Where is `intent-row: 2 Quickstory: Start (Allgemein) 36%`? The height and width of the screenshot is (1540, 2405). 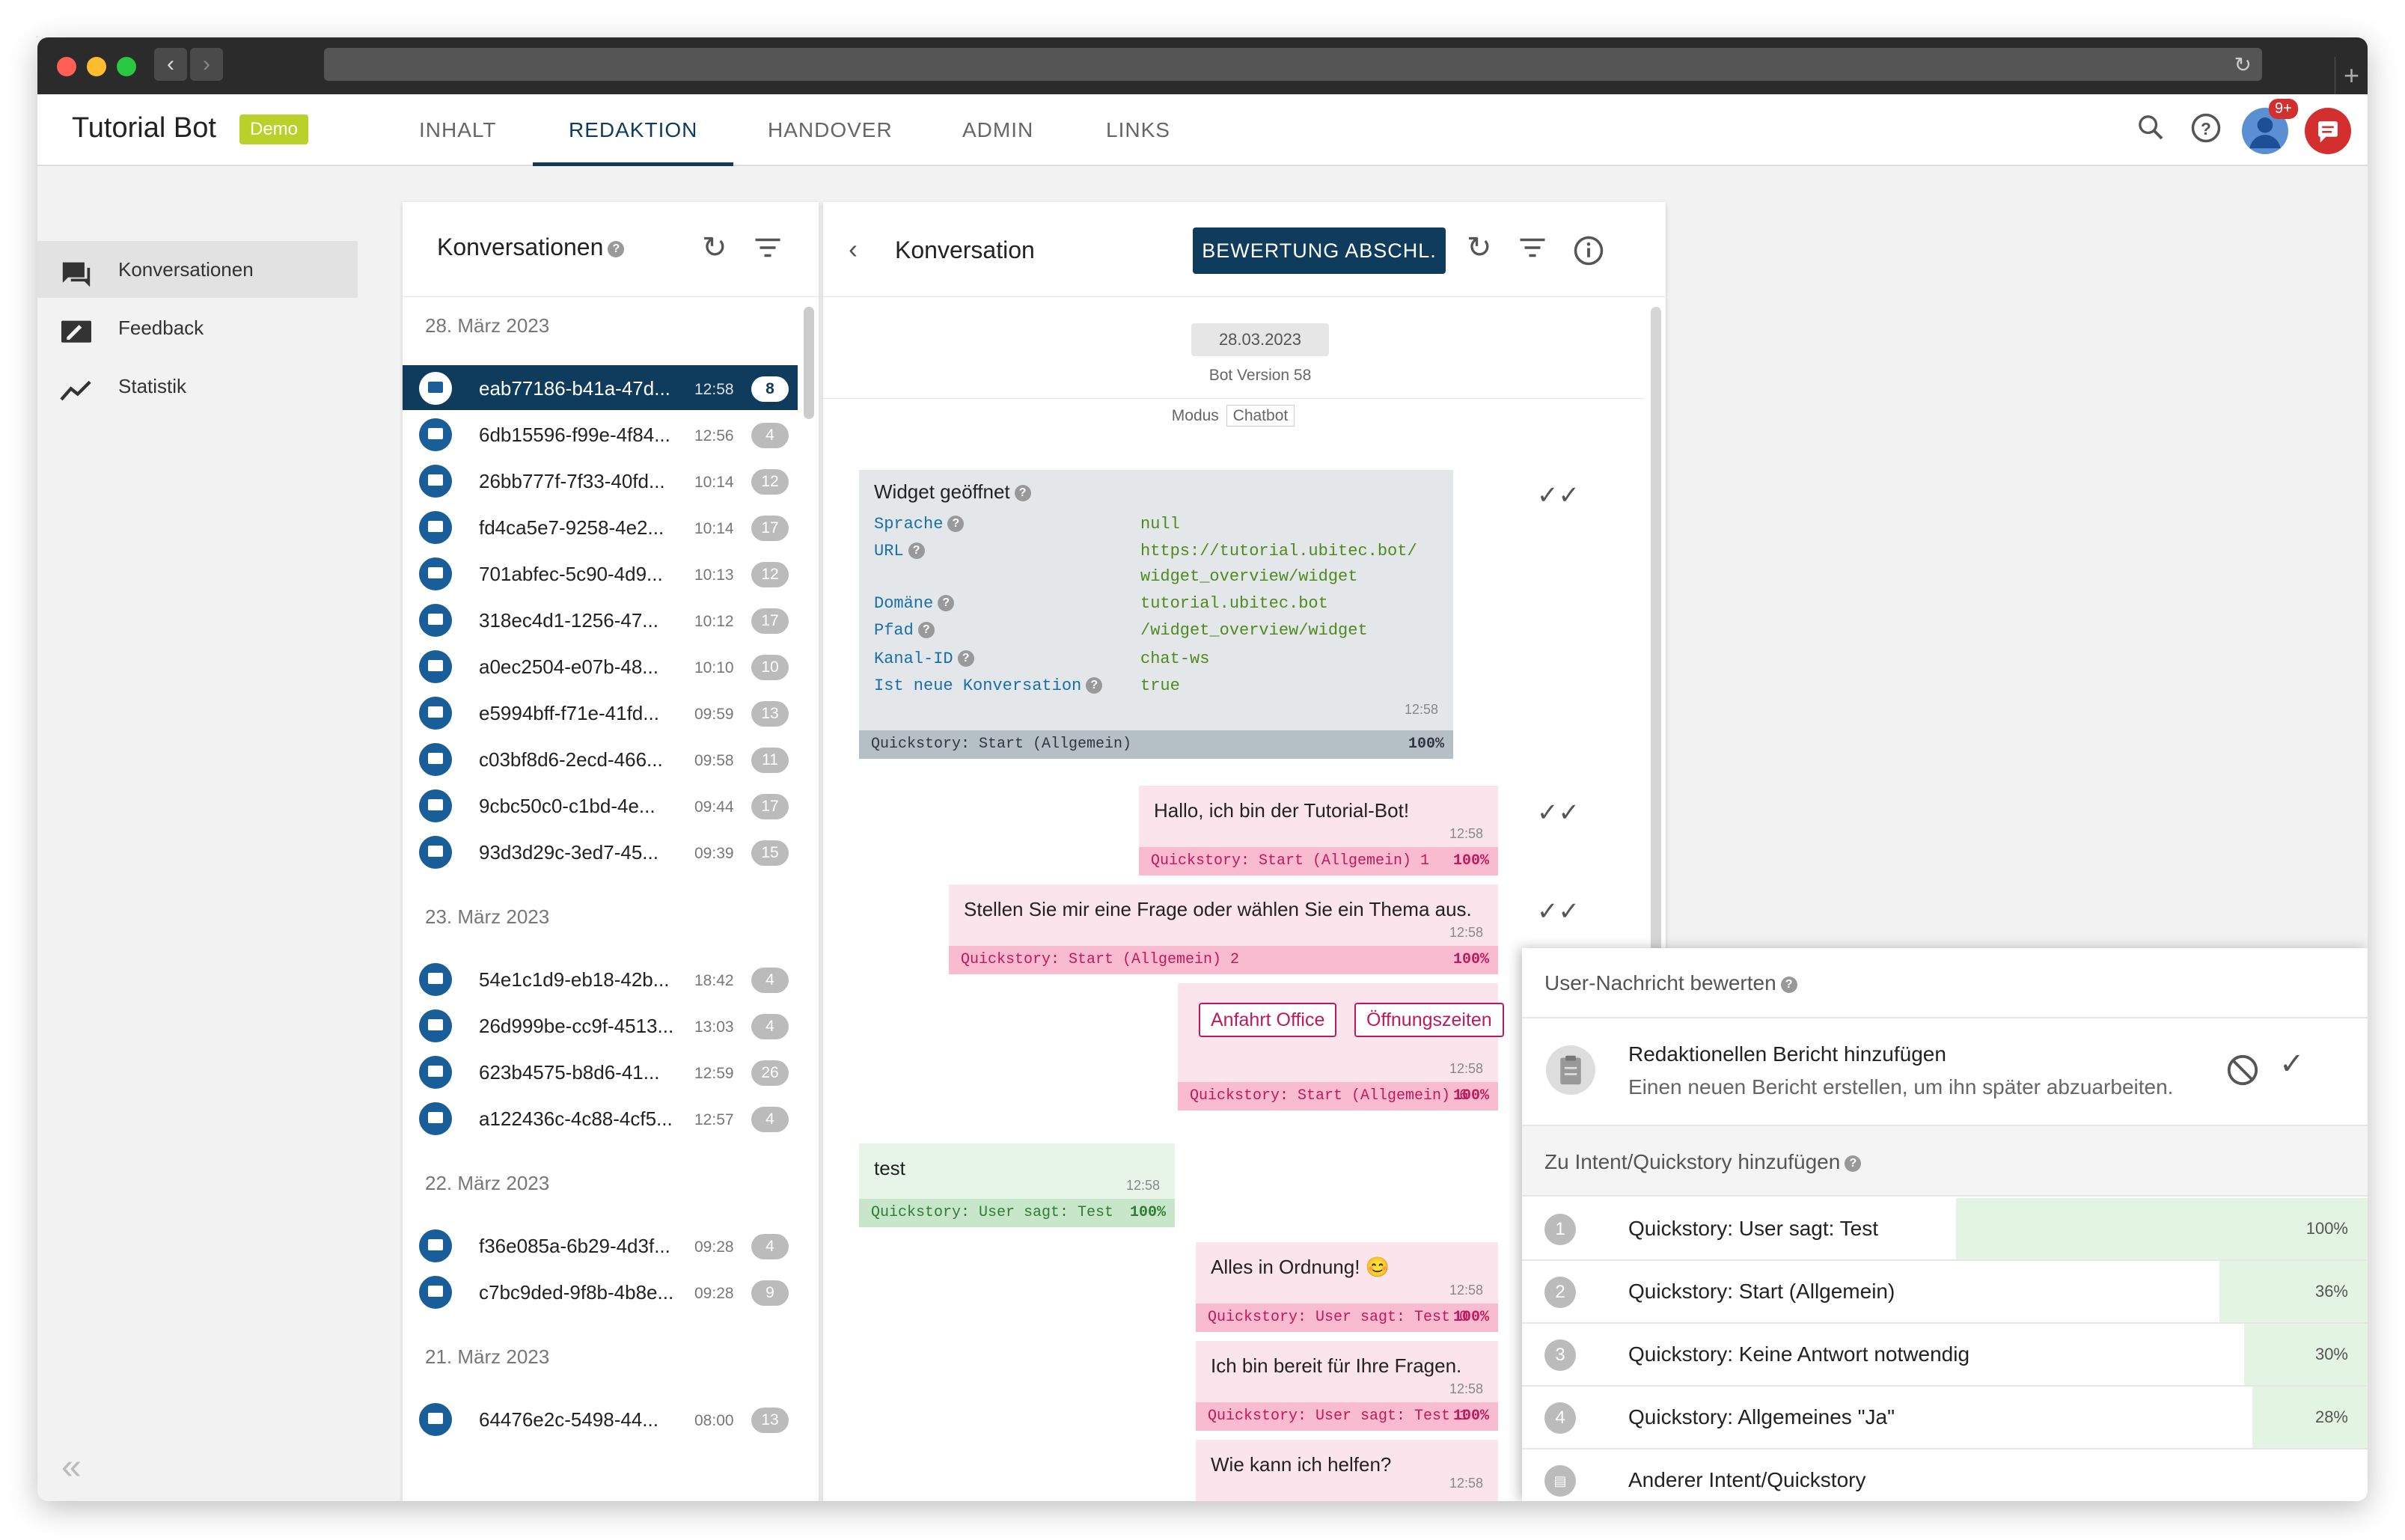 intent-row: 2 Quickstory: Start (Allgemein) 36% is located at coordinates (1945, 1292).